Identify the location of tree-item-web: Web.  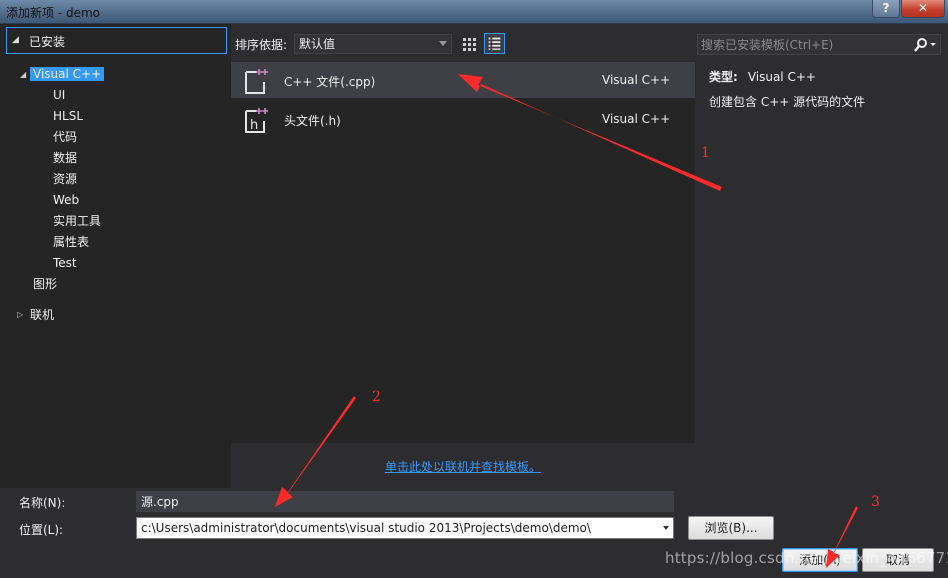
(66, 200).